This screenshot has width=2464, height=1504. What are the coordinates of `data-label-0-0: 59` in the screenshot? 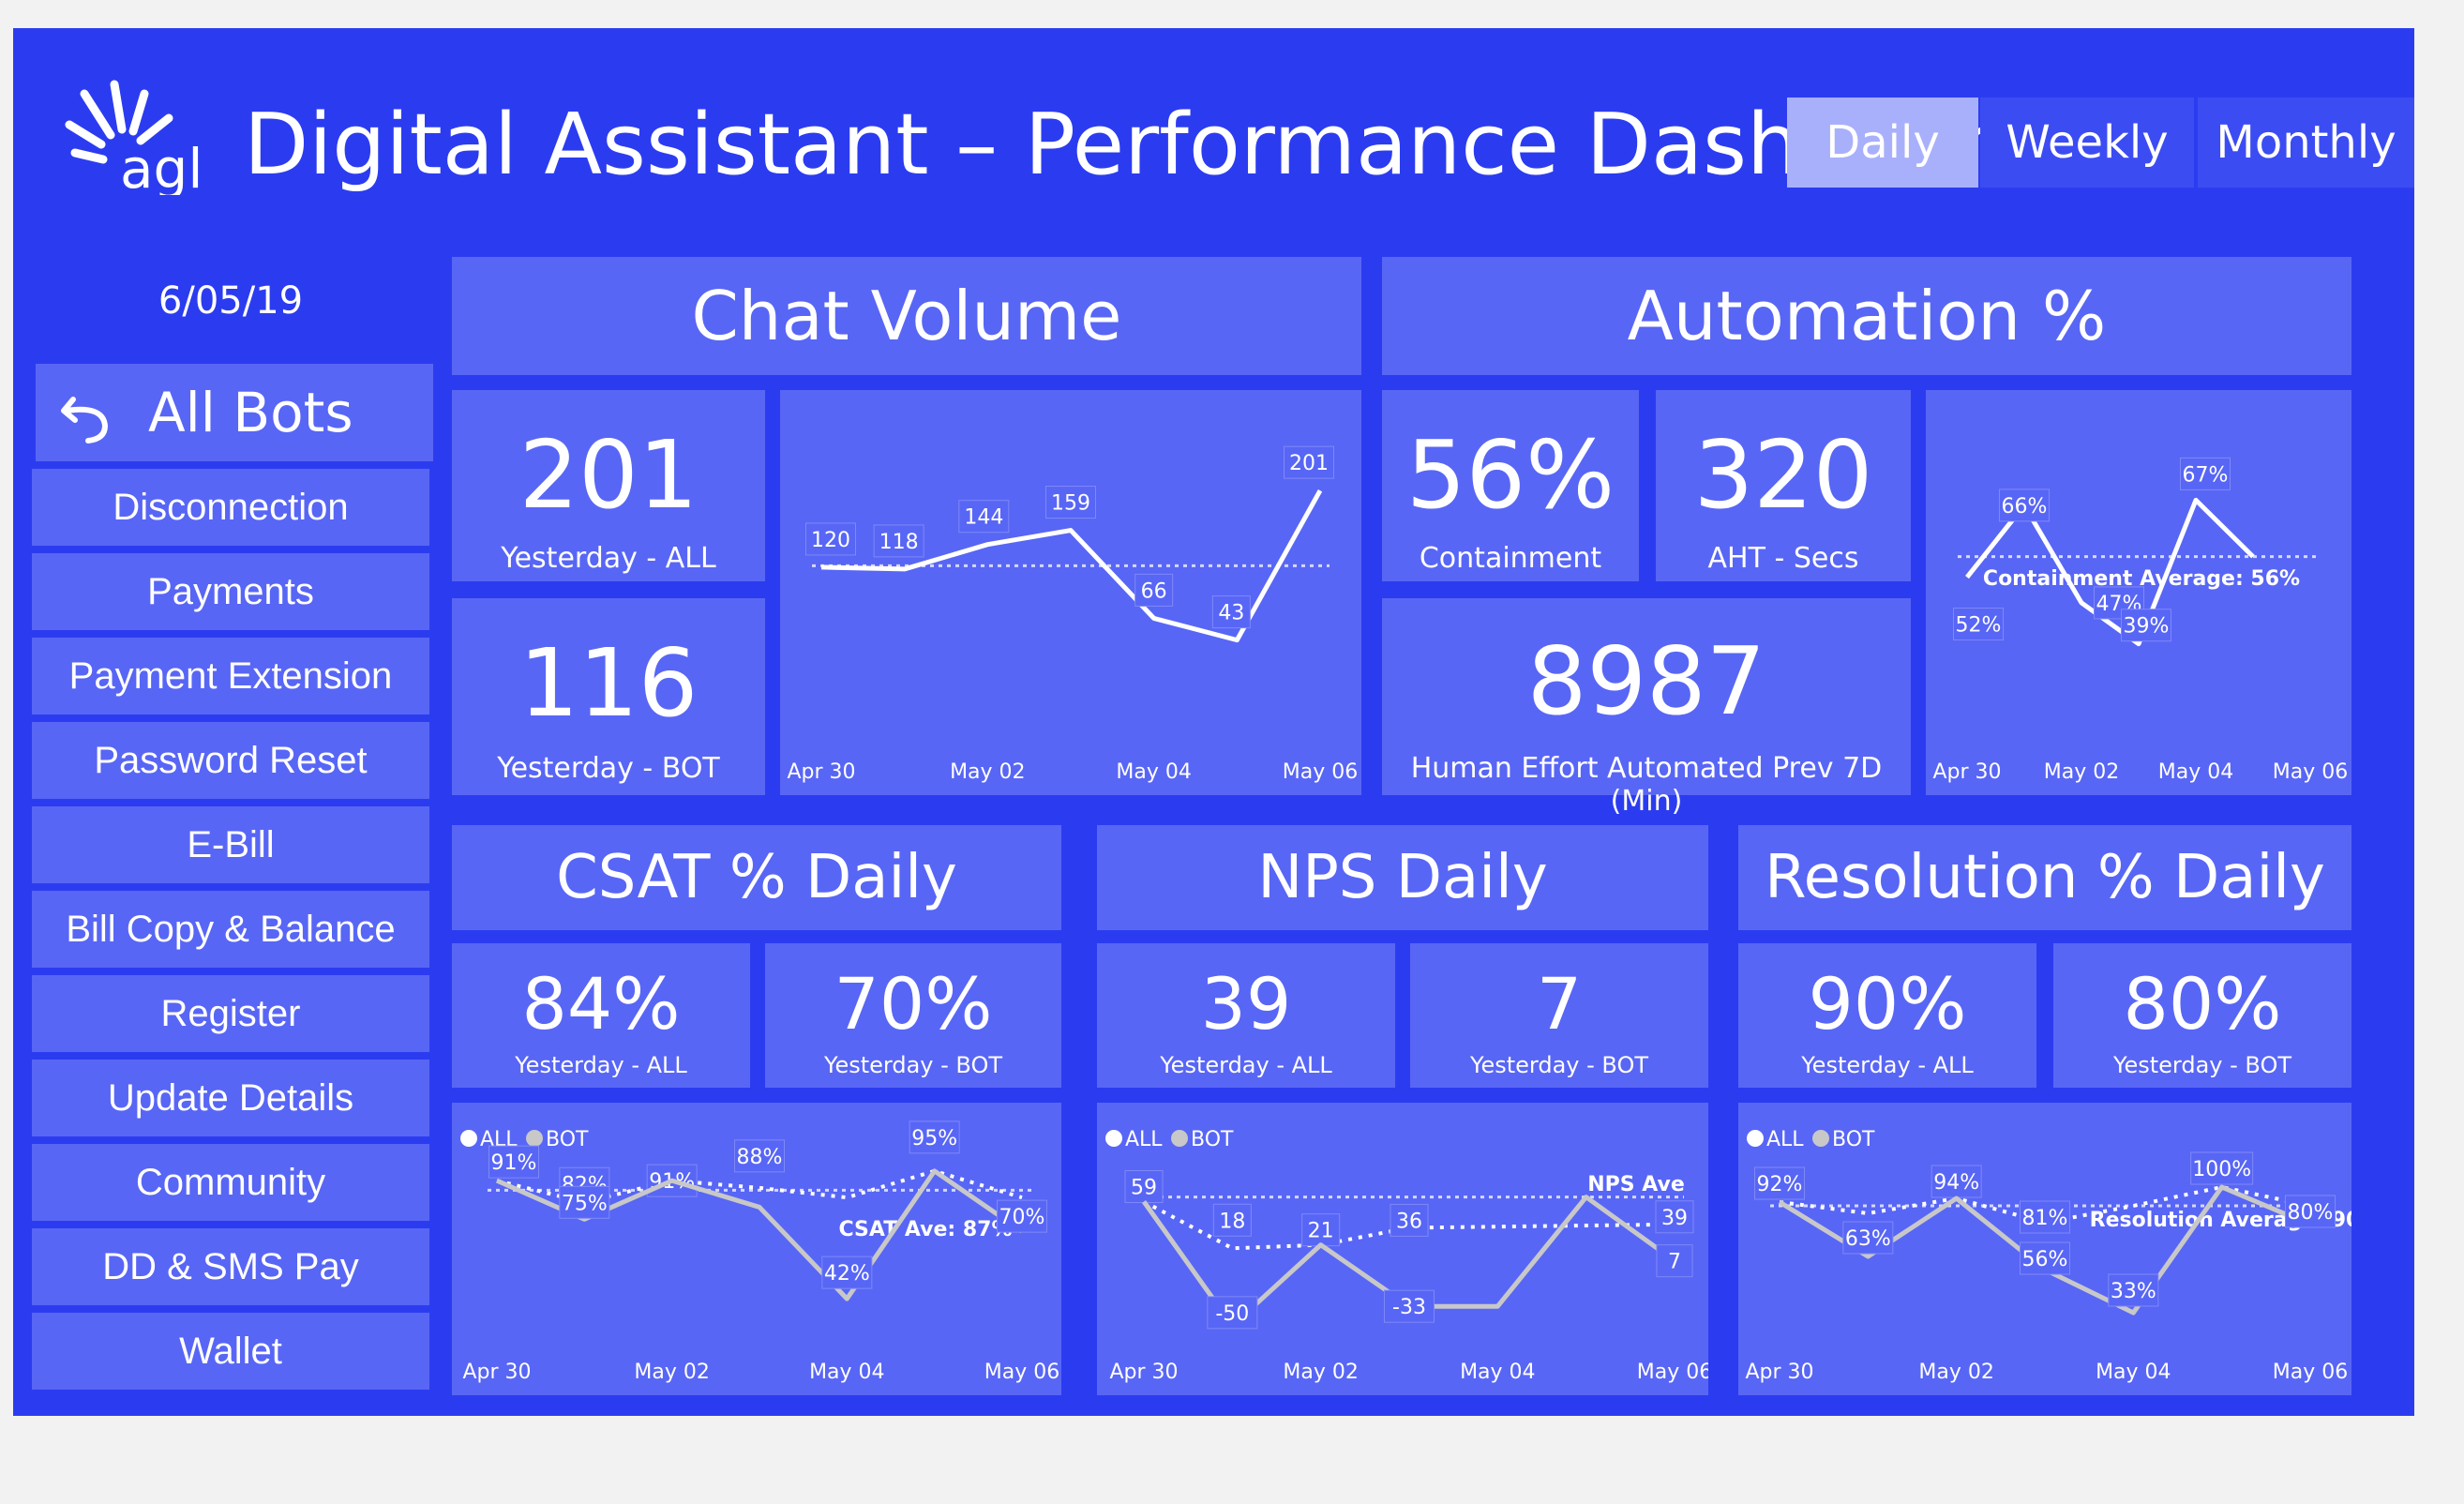 It's located at (1144, 1188).